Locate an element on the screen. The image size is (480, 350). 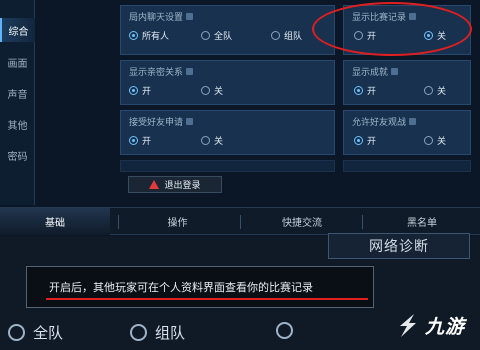
lower-option-team-label: 全队 is located at coordinates (48, 333).